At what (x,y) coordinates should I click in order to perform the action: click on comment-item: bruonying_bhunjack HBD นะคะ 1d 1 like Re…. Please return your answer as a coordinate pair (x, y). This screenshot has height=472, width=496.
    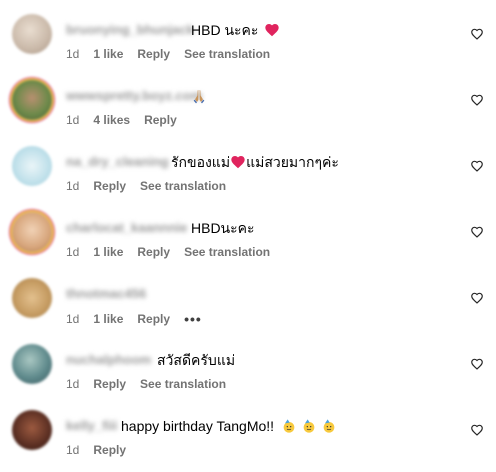
    Looking at the image, I should click on (248, 33).